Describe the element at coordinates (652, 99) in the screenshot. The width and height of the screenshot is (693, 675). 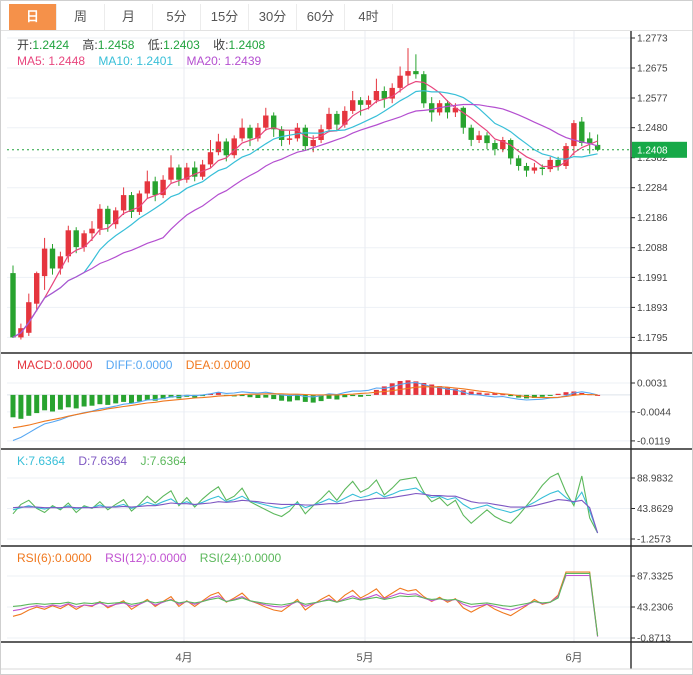
I see `svg-text: 1.2577` at that location.